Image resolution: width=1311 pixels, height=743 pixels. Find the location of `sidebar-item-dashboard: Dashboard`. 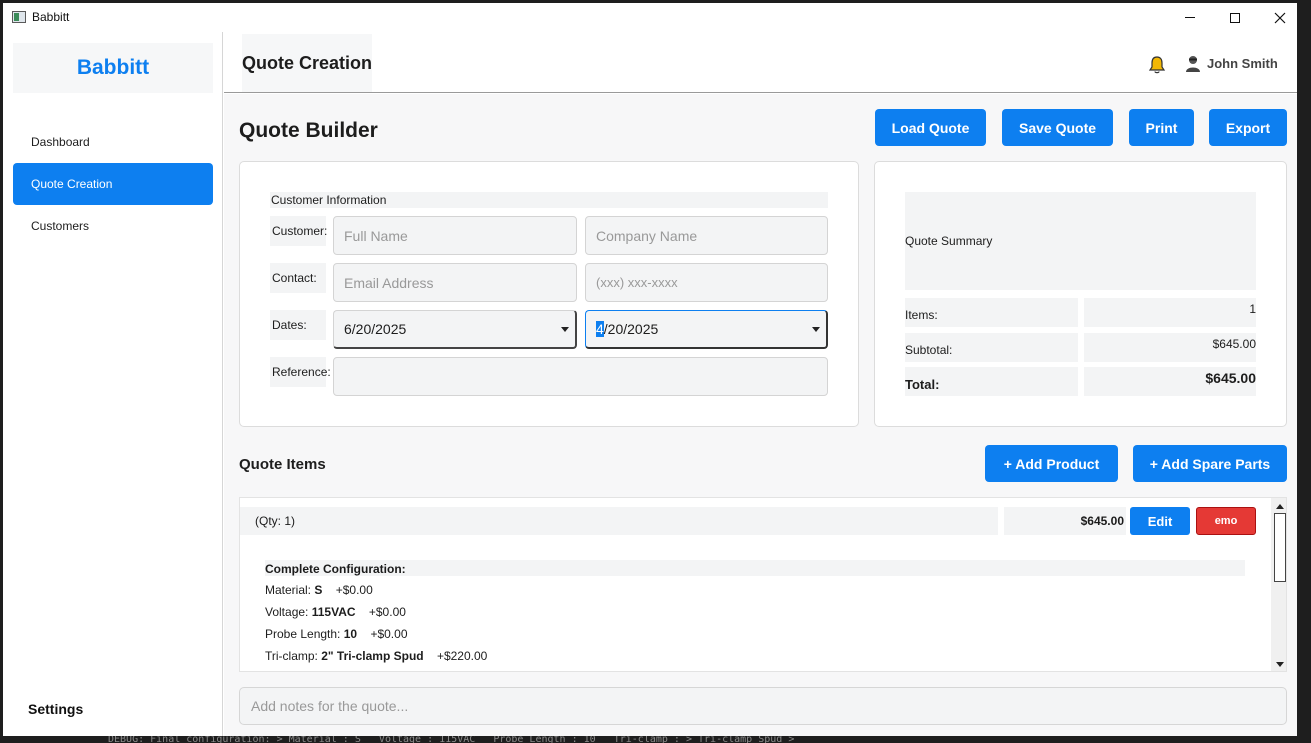

sidebar-item-dashboard: Dashboard is located at coordinates (113, 142).